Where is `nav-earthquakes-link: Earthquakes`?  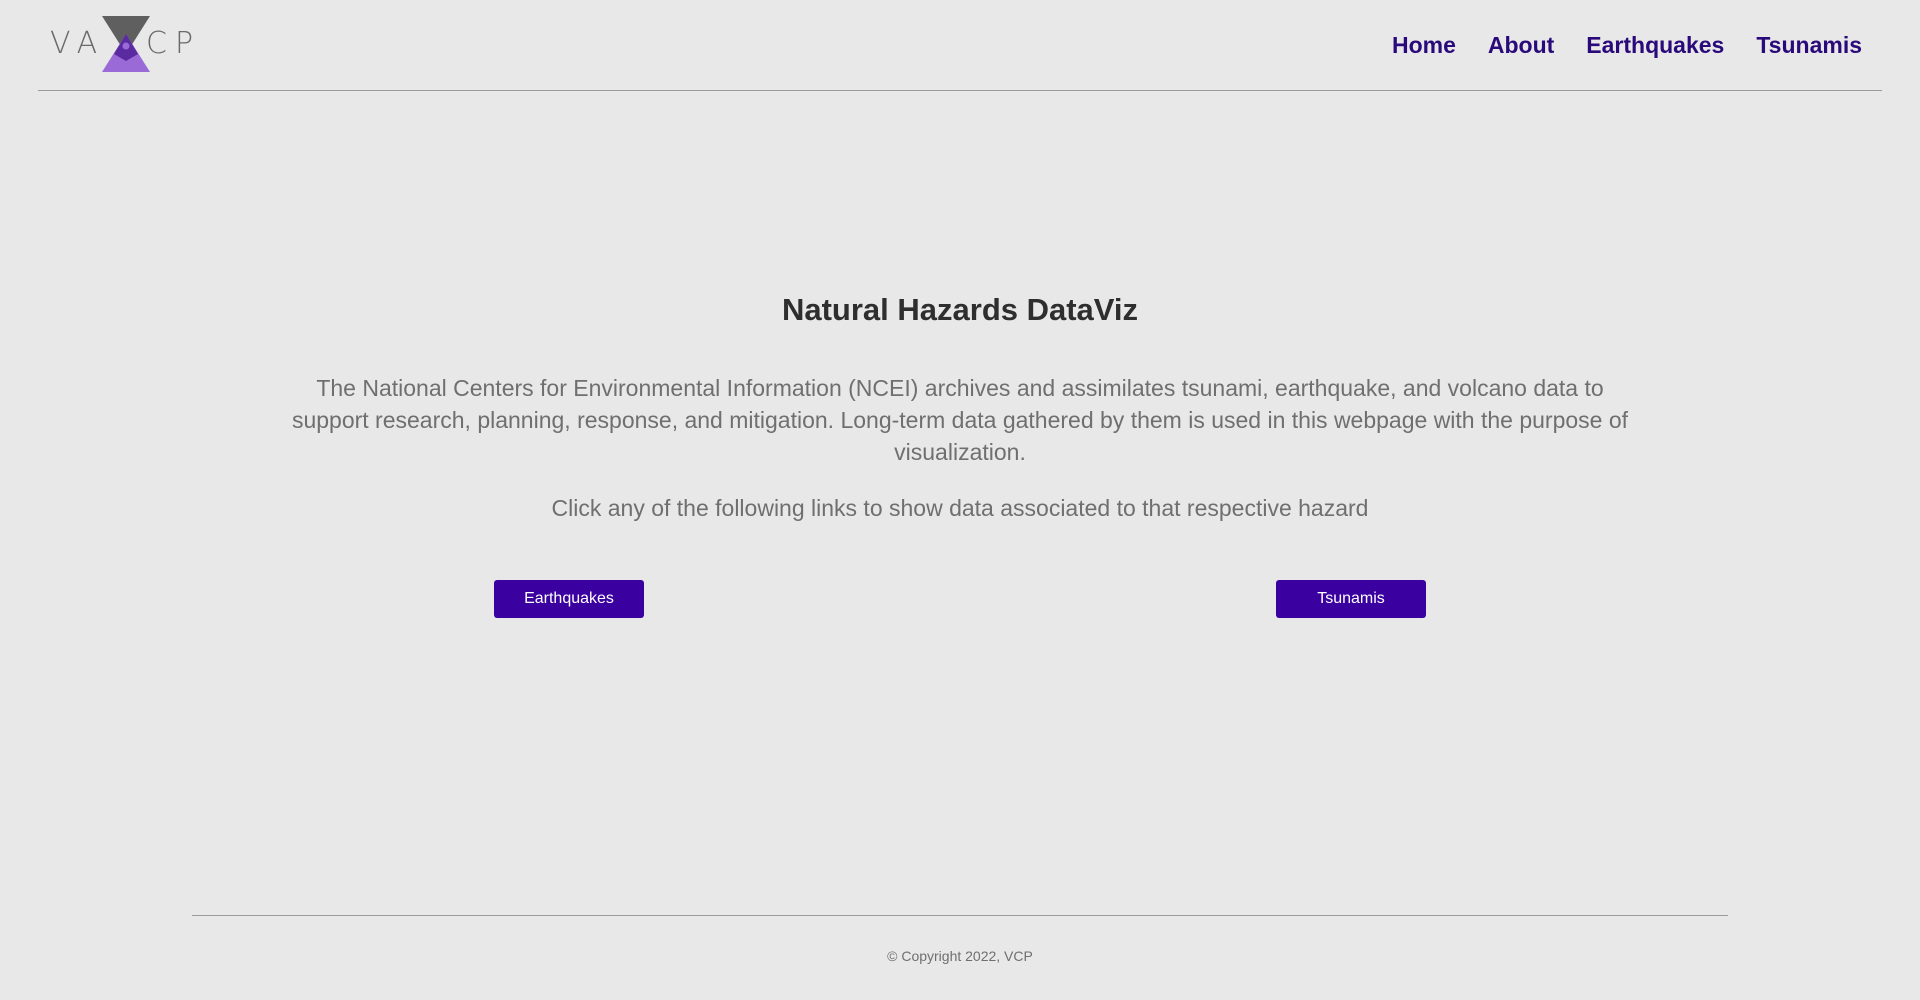 nav-earthquakes-link: Earthquakes is located at coordinates (1655, 45).